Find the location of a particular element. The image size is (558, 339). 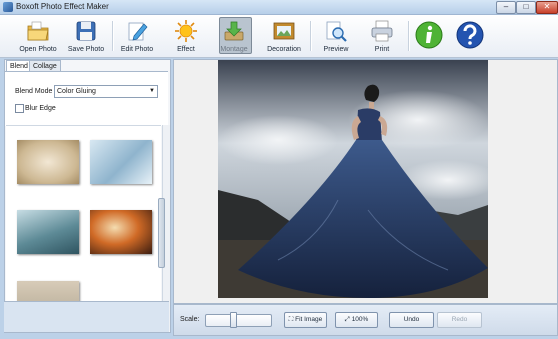

preview-label: Preview is located at coordinates (336, 49).